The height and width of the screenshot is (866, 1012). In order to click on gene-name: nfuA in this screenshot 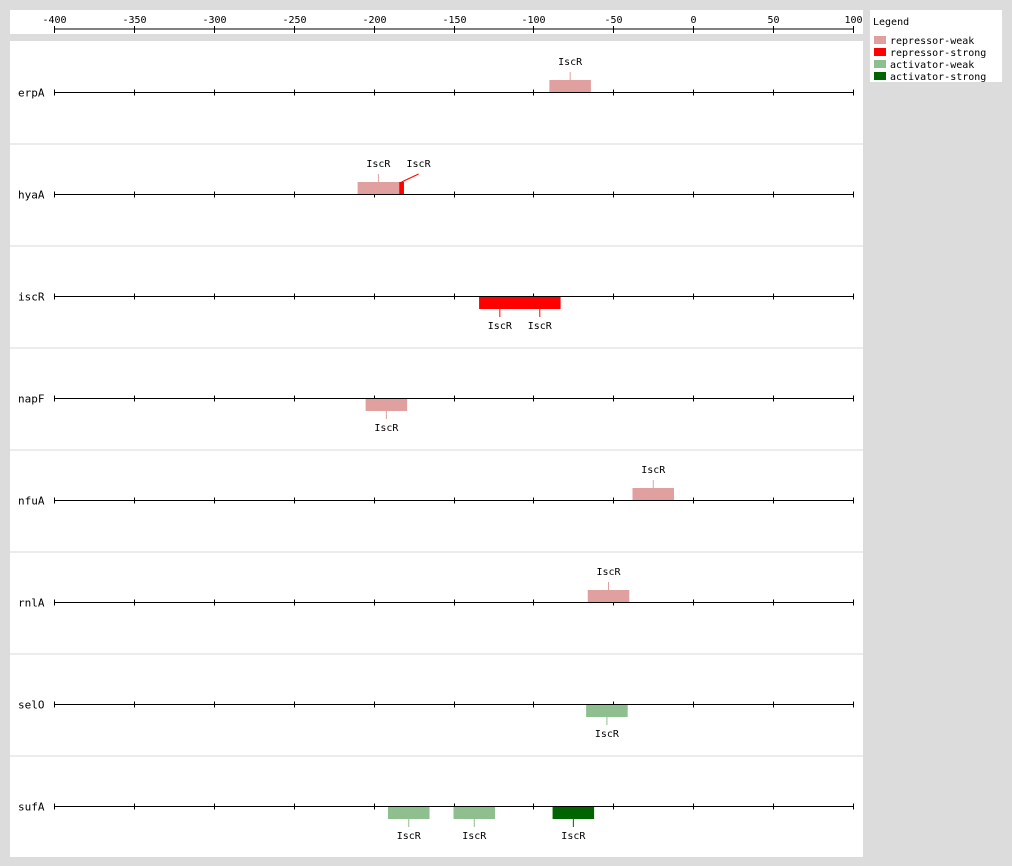, I will do `click(31, 501)`.